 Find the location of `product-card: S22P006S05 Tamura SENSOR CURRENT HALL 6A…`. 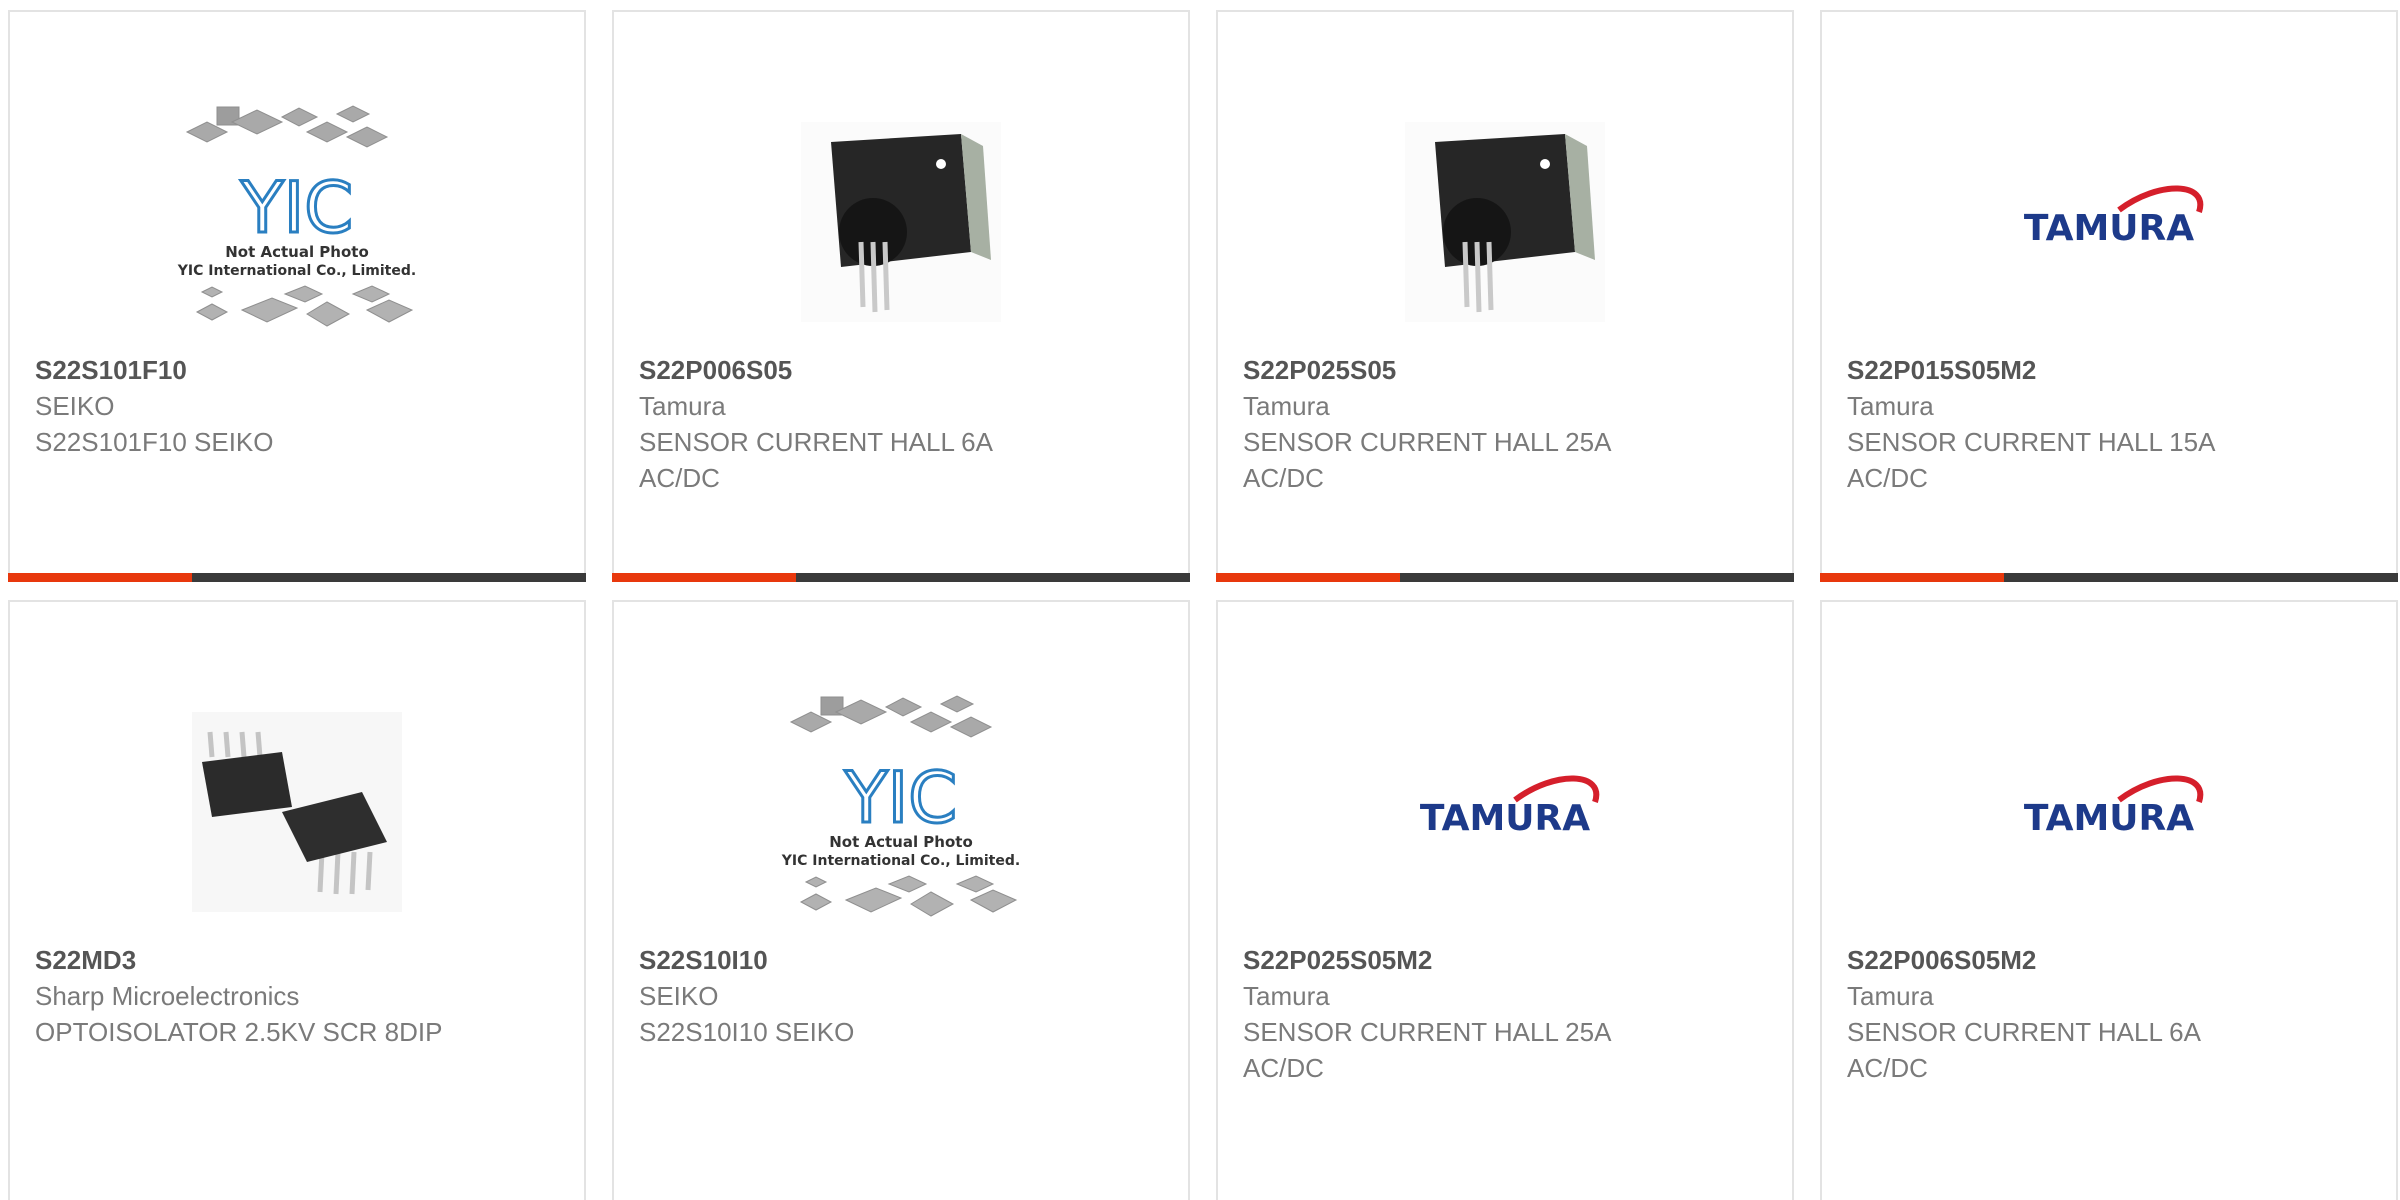

product-card: S22P006S05 Tamura SENSOR CURRENT HALL 6A… is located at coordinates (901, 296).